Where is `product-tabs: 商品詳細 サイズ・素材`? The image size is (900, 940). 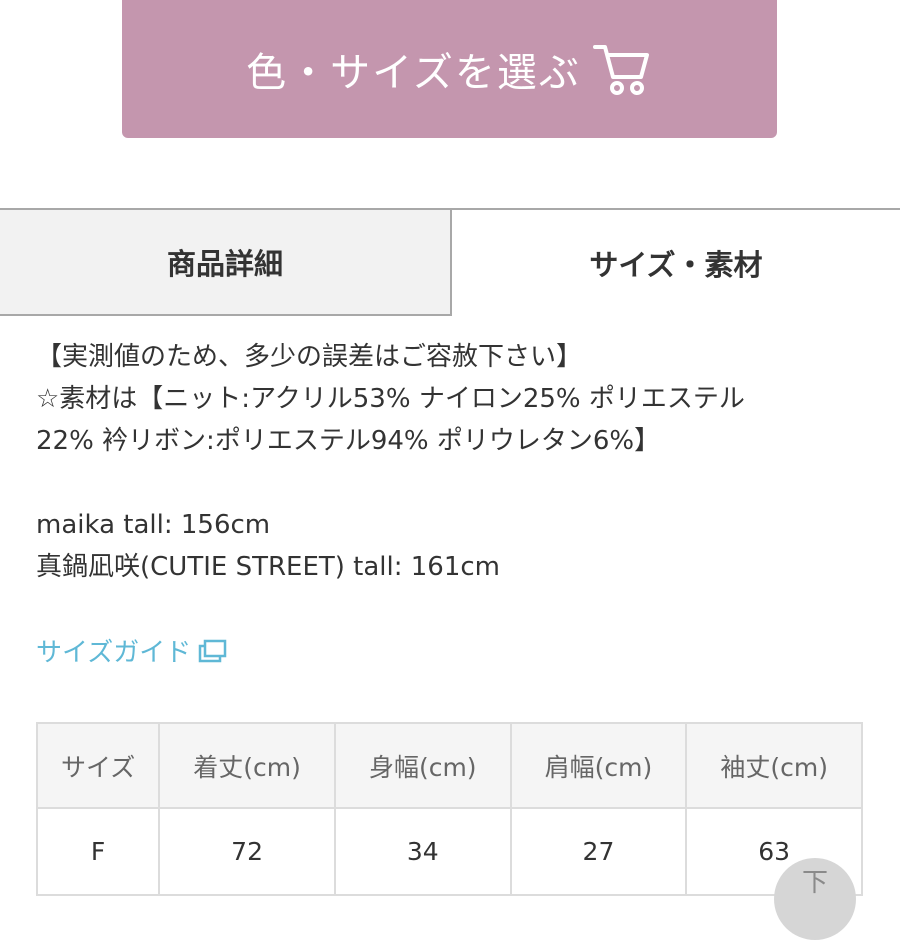 product-tabs: 商品詳細 サイズ・素材 is located at coordinates (450, 262).